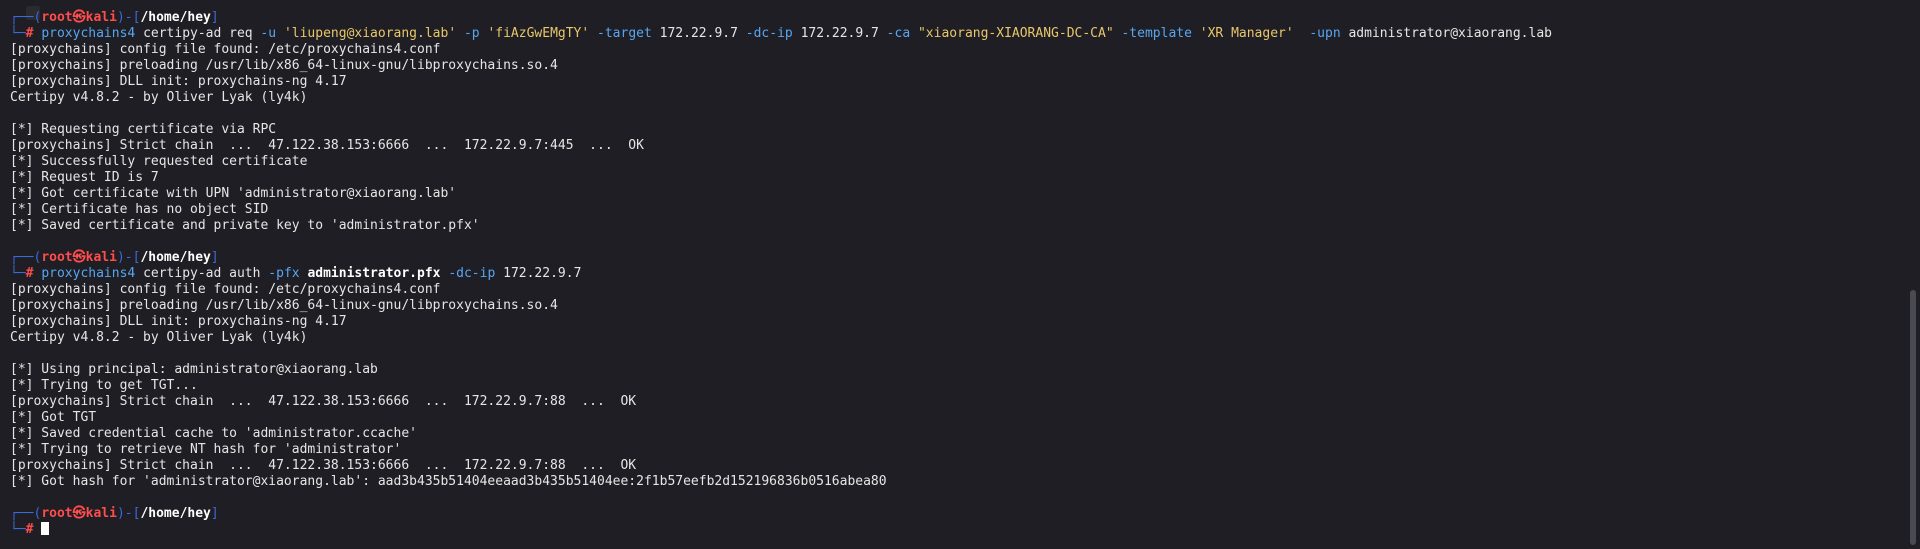  What do you see at coordinates (965, 530) in the screenshot?
I see `active-command-input: └─#` at bounding box center [965, 530].